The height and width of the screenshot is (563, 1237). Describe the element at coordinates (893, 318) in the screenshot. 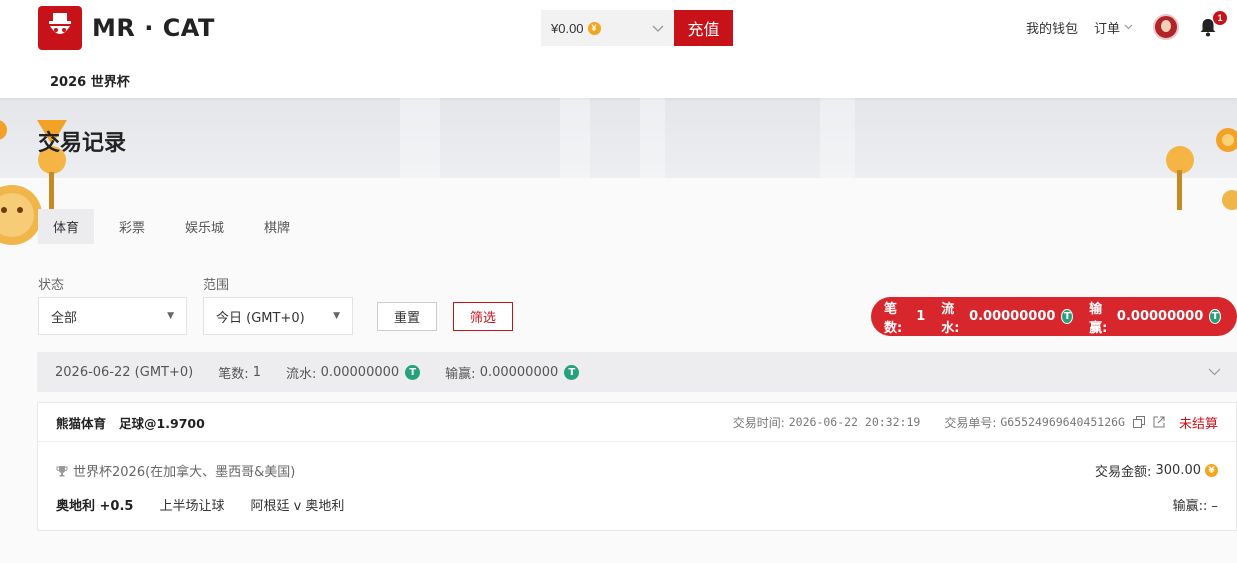

I see `summary-count-label: 笔数:` at that location.